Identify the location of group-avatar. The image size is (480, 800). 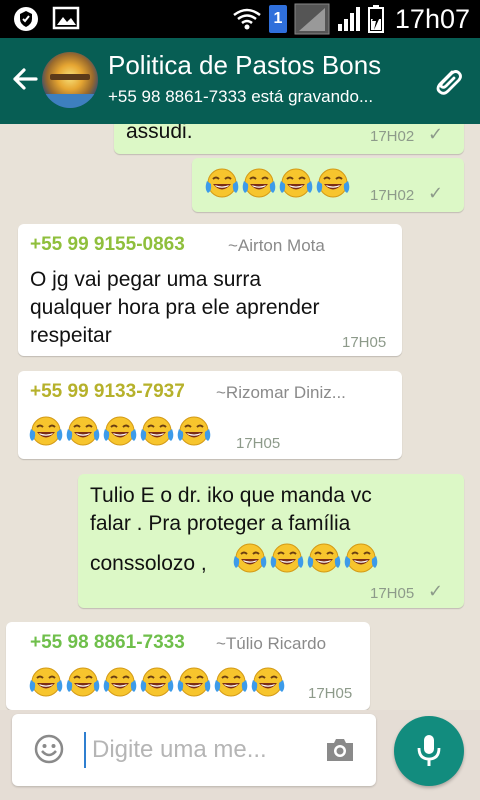
(70, 80).